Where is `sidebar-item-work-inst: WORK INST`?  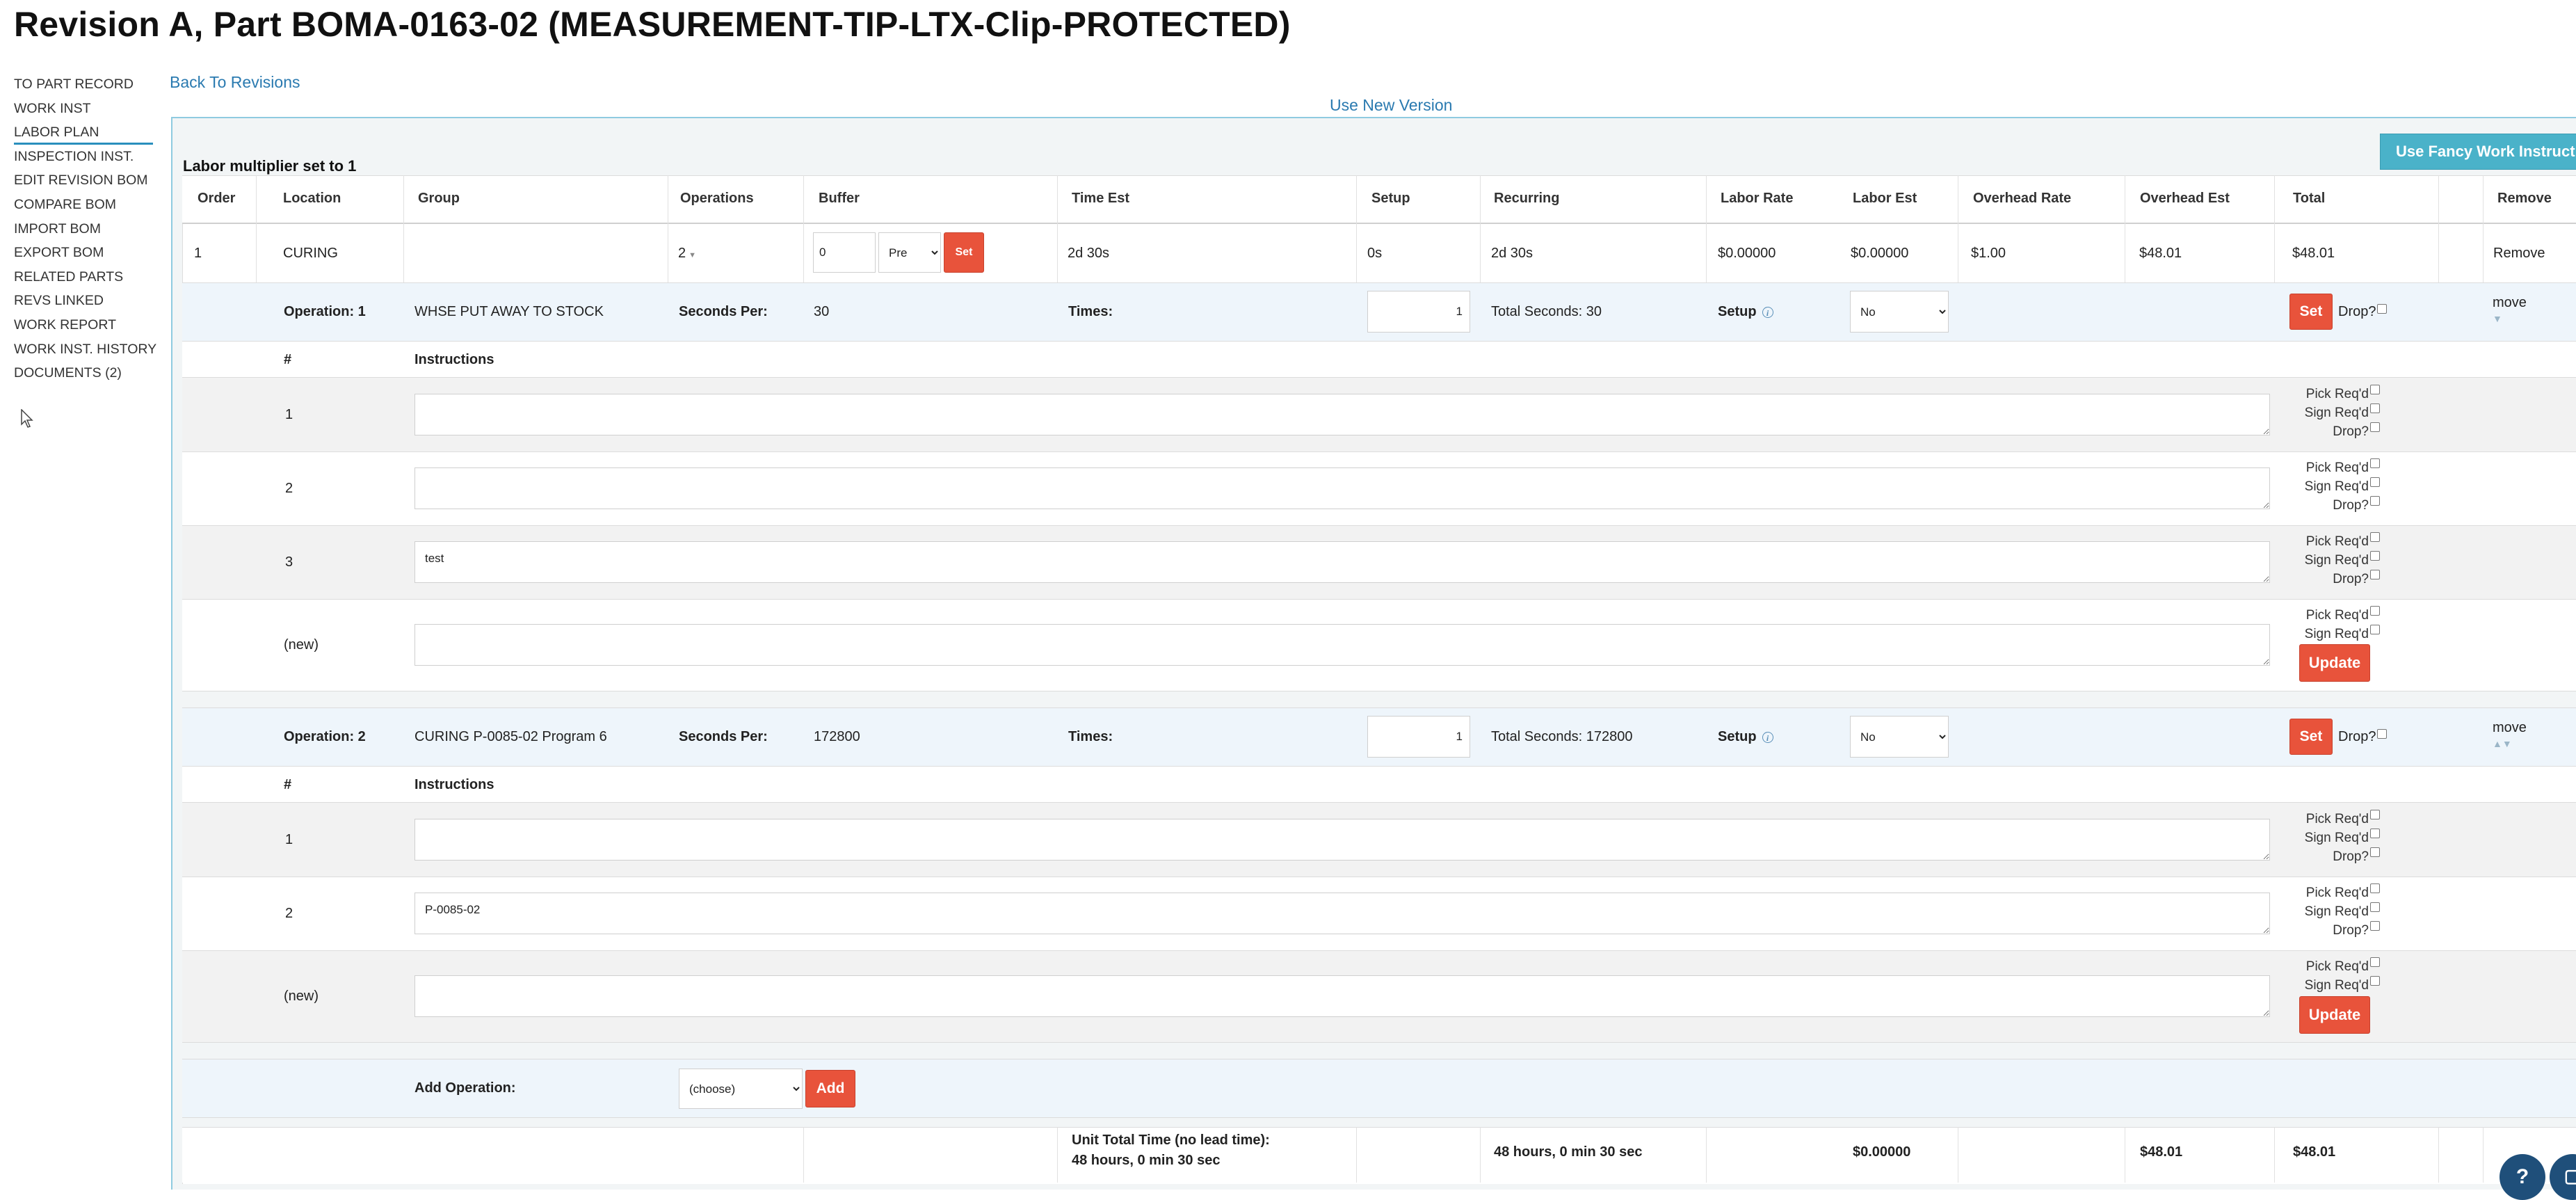
sidebar-item-work-inst: WORK INST is located at coordinates (83, 109).